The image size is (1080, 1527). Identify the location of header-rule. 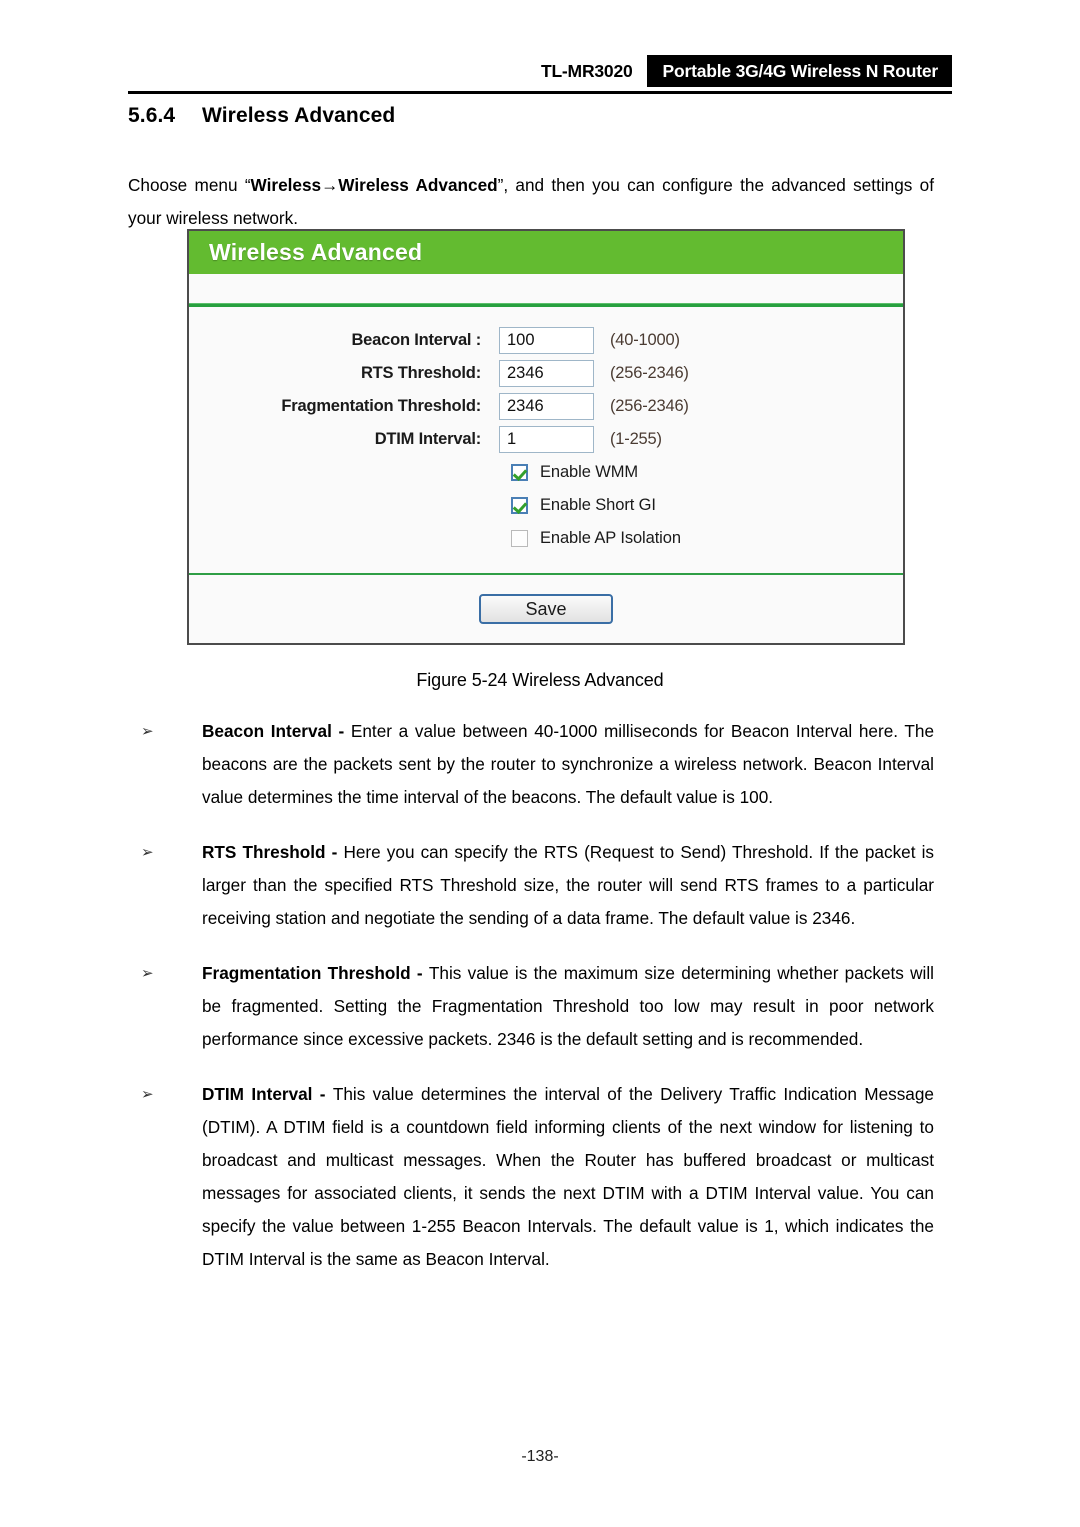
(540, 92).